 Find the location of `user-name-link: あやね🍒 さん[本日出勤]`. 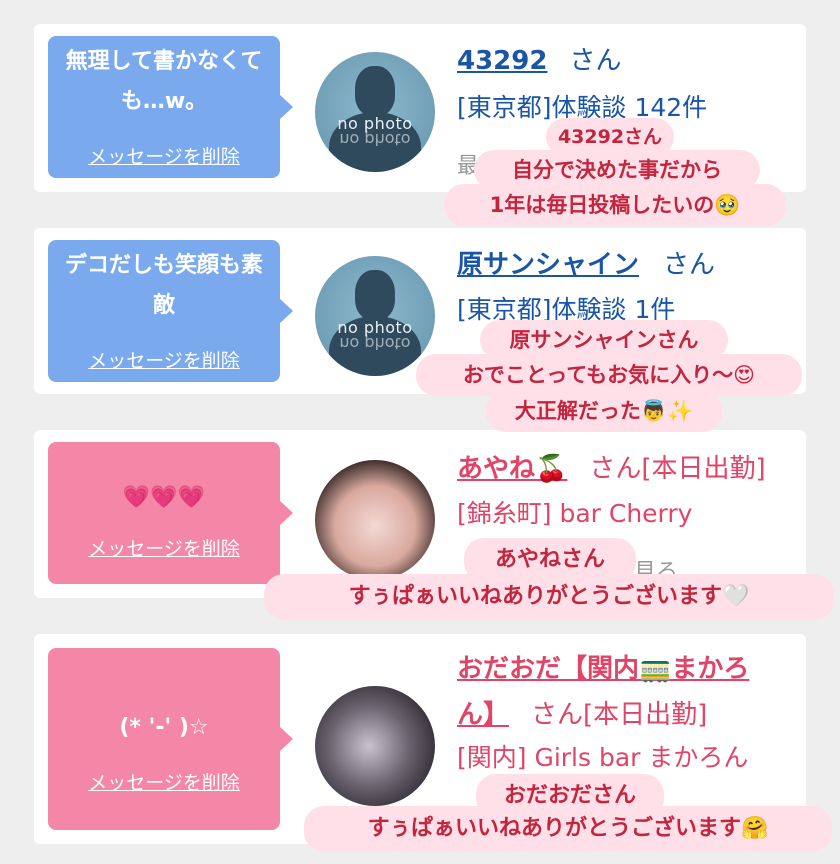

user-name-link: あやね🍒 さん[本日出勤] is located at coordinates (611, 466).